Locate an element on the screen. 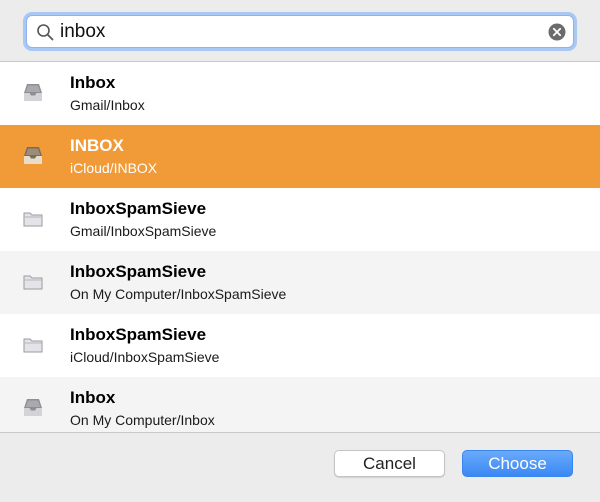 Image resolution: width=600 pixels, height=502 pixels. search-bar is located at coordinates (300, 31).